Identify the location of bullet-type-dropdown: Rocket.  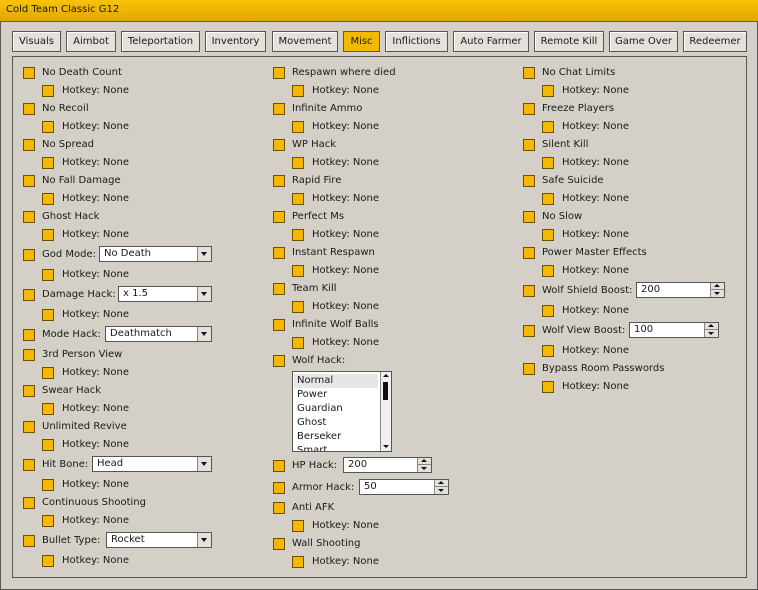
(159, 540).